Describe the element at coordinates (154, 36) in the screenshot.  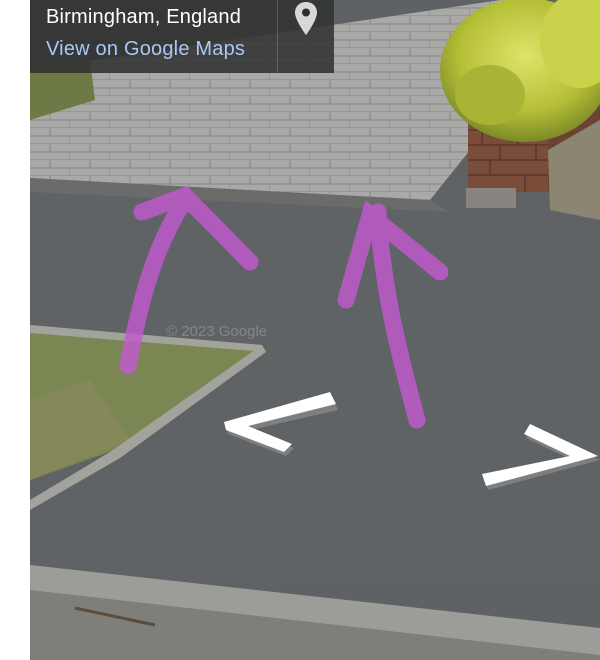
I see `location-info-card: Birmingham, England View on Google Maps` at that location.